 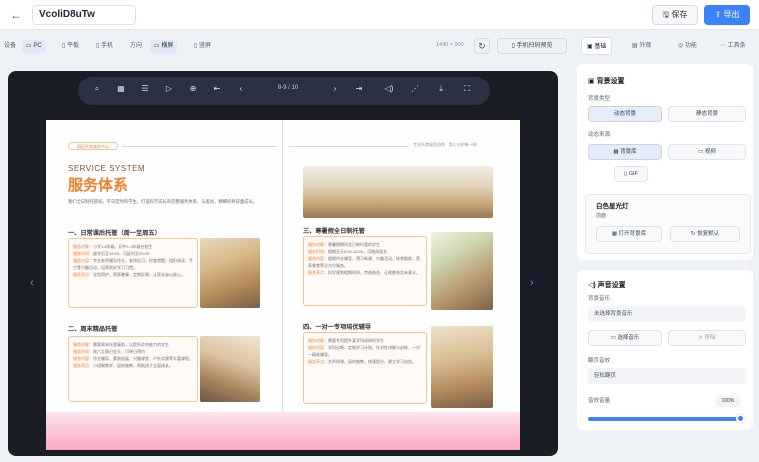 What do you see at coordinates (111, 253) in the screenshot?
I see `sec1-line: 服务时间：放学后至19:00，可延时至20:00` at bounding box center [111, 253].